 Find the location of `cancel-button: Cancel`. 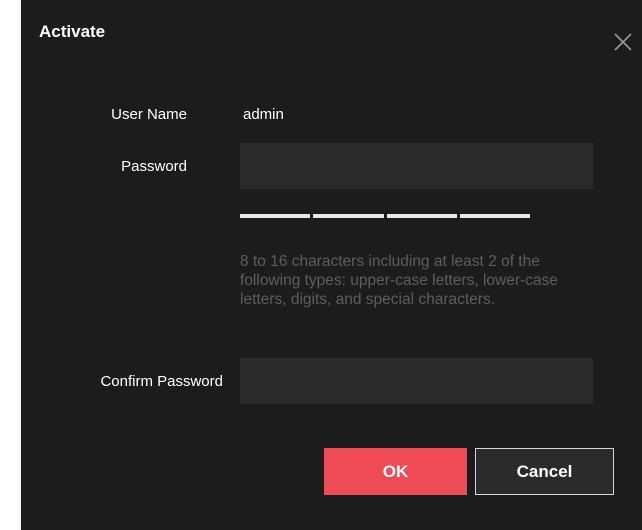

cancel-button: Cancel is located at coordinates (544, 471).